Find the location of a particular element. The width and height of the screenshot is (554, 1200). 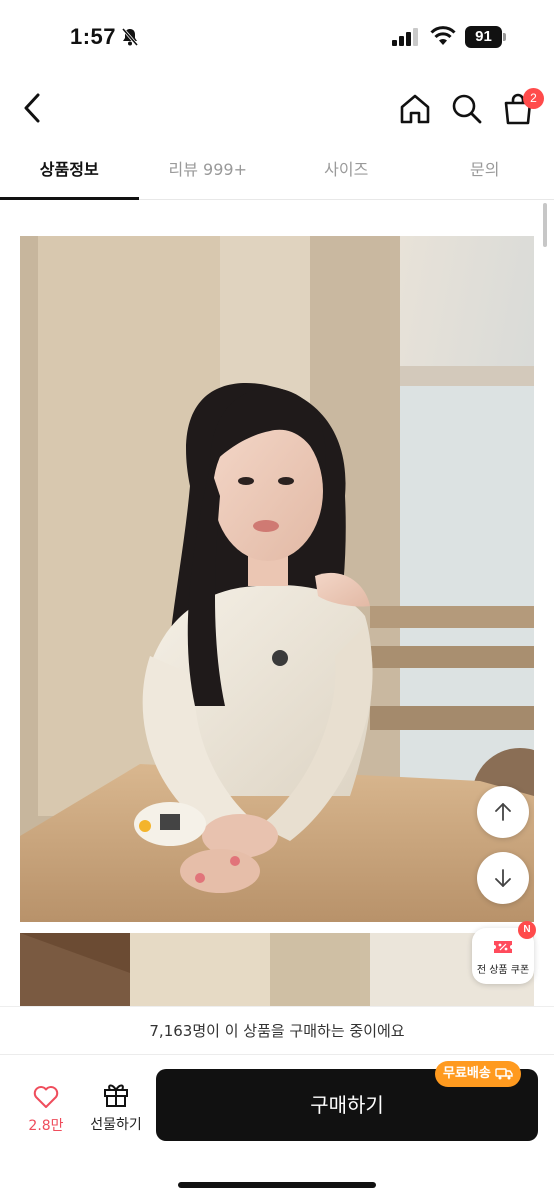

like-button: 2.8만 is located at coordinates (46, 1111).